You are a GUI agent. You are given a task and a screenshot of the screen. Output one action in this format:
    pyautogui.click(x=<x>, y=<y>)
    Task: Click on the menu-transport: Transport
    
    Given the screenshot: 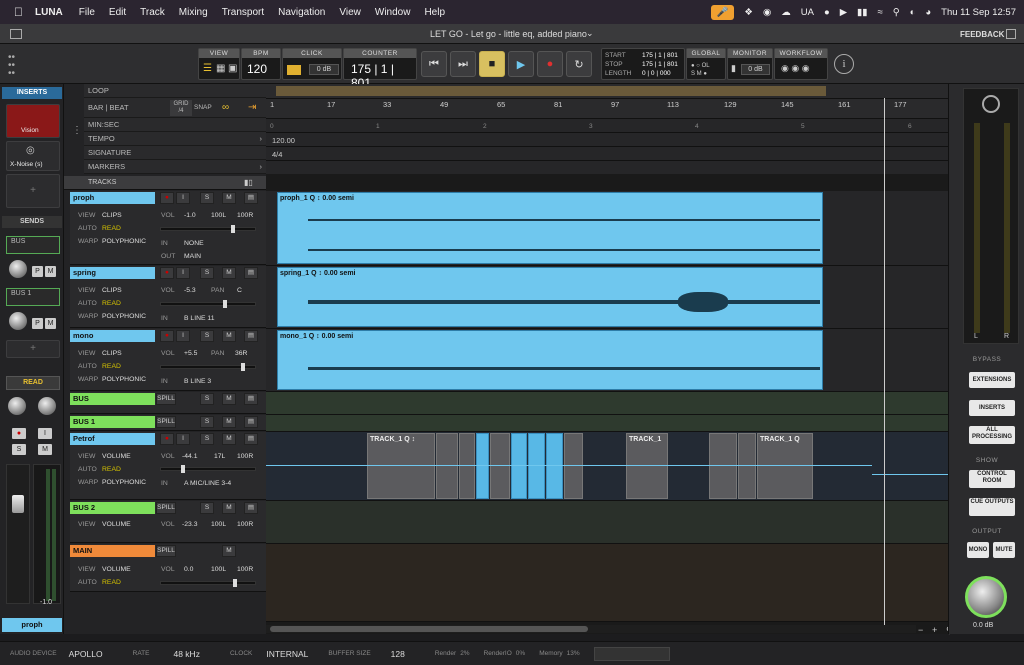 What is the action you would take?
    pyautogui.click(x=243, y=12)
    